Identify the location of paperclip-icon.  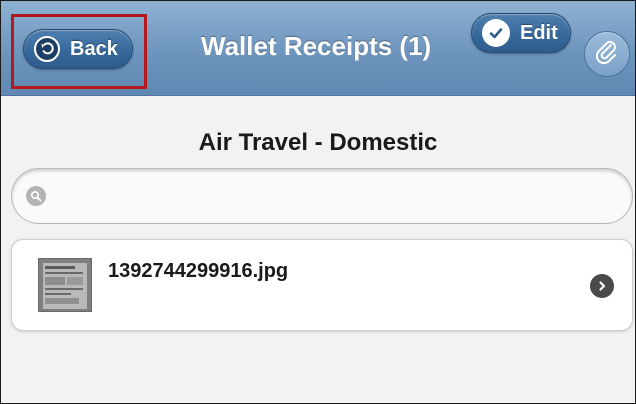
(607, 54).